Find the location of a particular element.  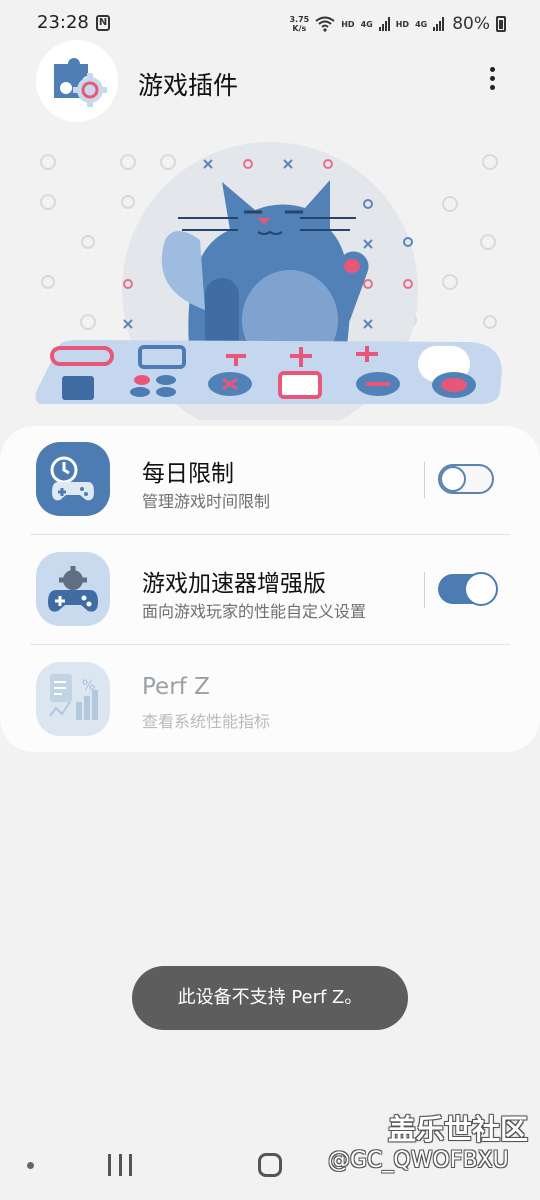

list-item-daily-limit: 每日限制 管理游戏时间限制 is located at coordinates (270, 480).